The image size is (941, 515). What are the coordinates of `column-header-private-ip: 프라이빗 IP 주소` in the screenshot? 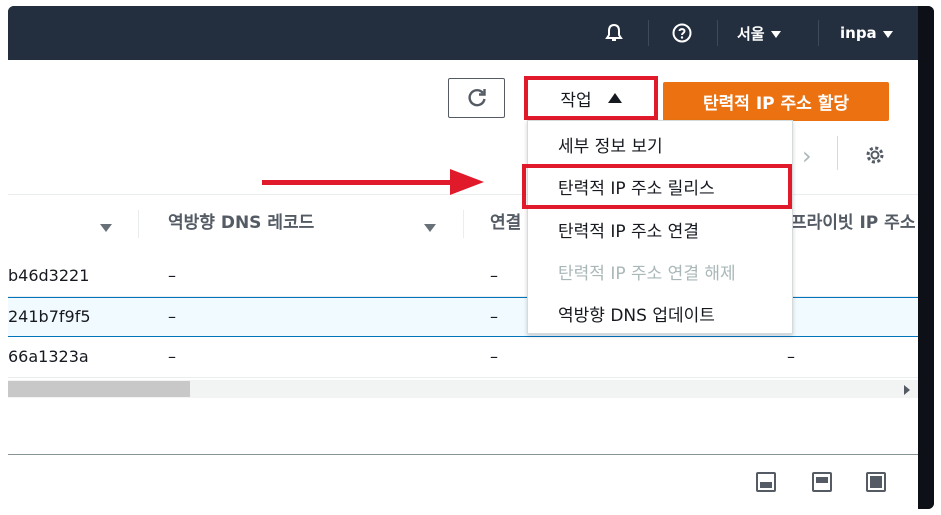 It's located at (853, 220).